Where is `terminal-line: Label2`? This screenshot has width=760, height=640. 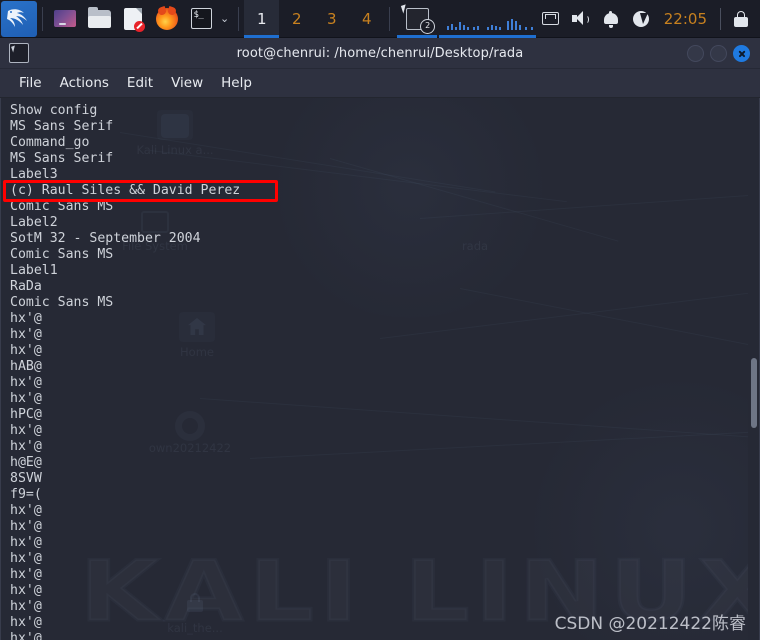
terminal-line: Label2 is located at coordinates (34, 222).